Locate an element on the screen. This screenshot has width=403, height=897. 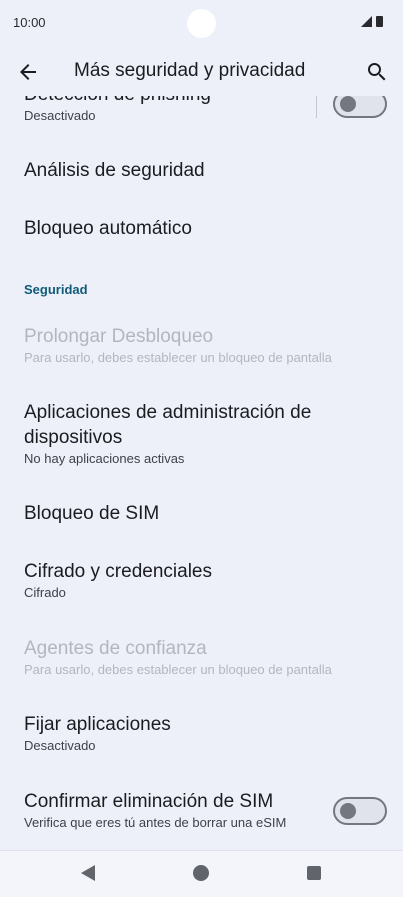
app-bar: Más seguridad y privacidad is located at coordinates (201, 72).